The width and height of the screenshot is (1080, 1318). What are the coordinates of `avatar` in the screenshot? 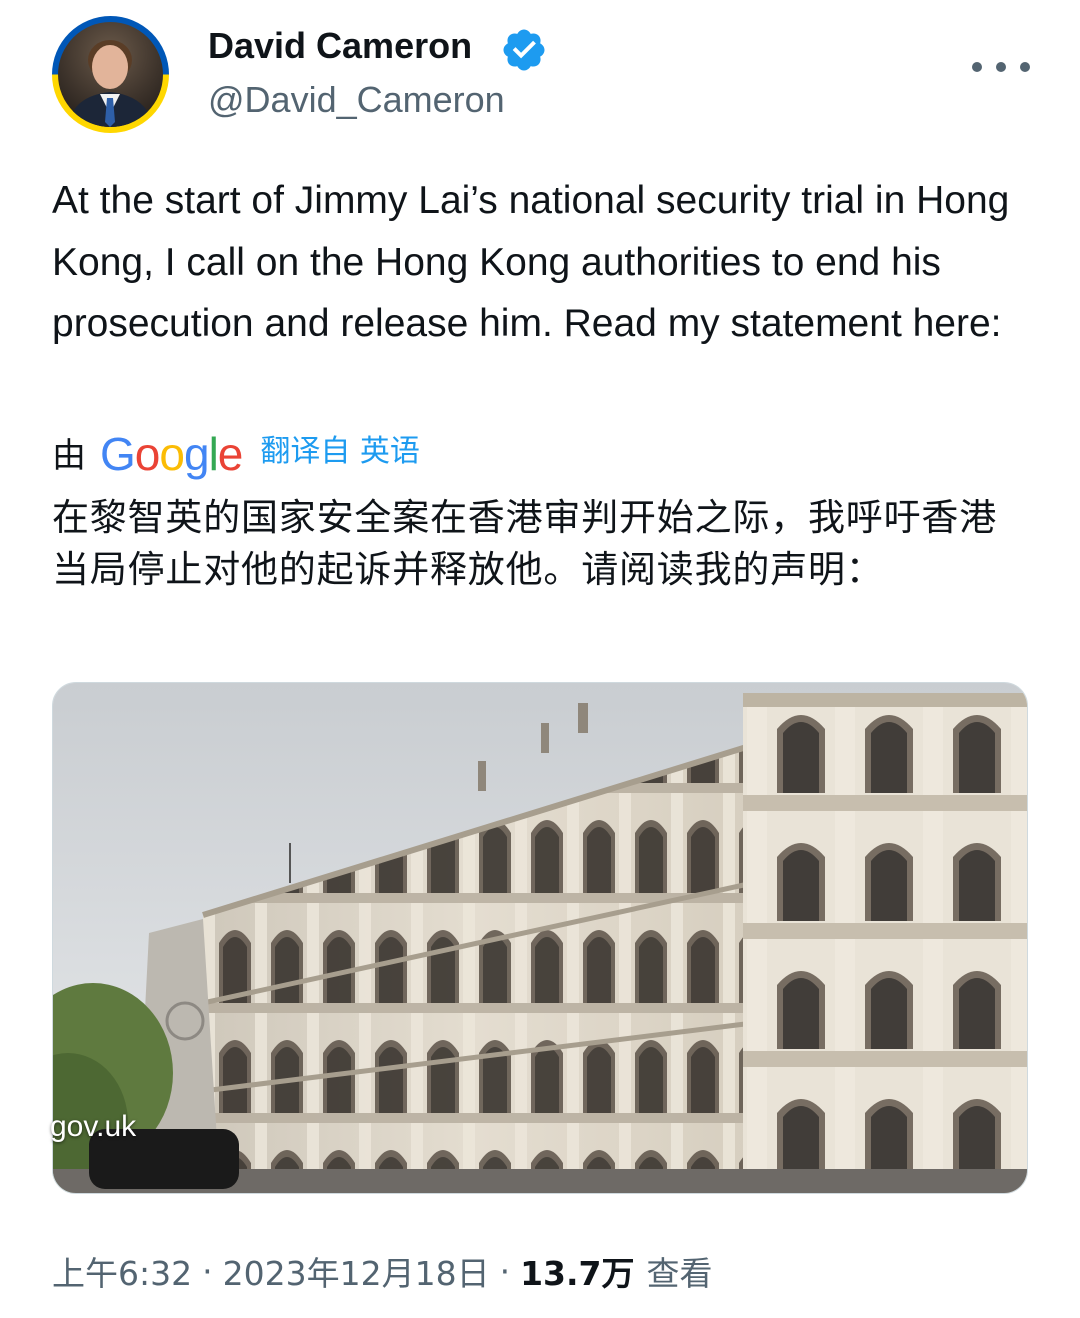 It's located at (110, 74).